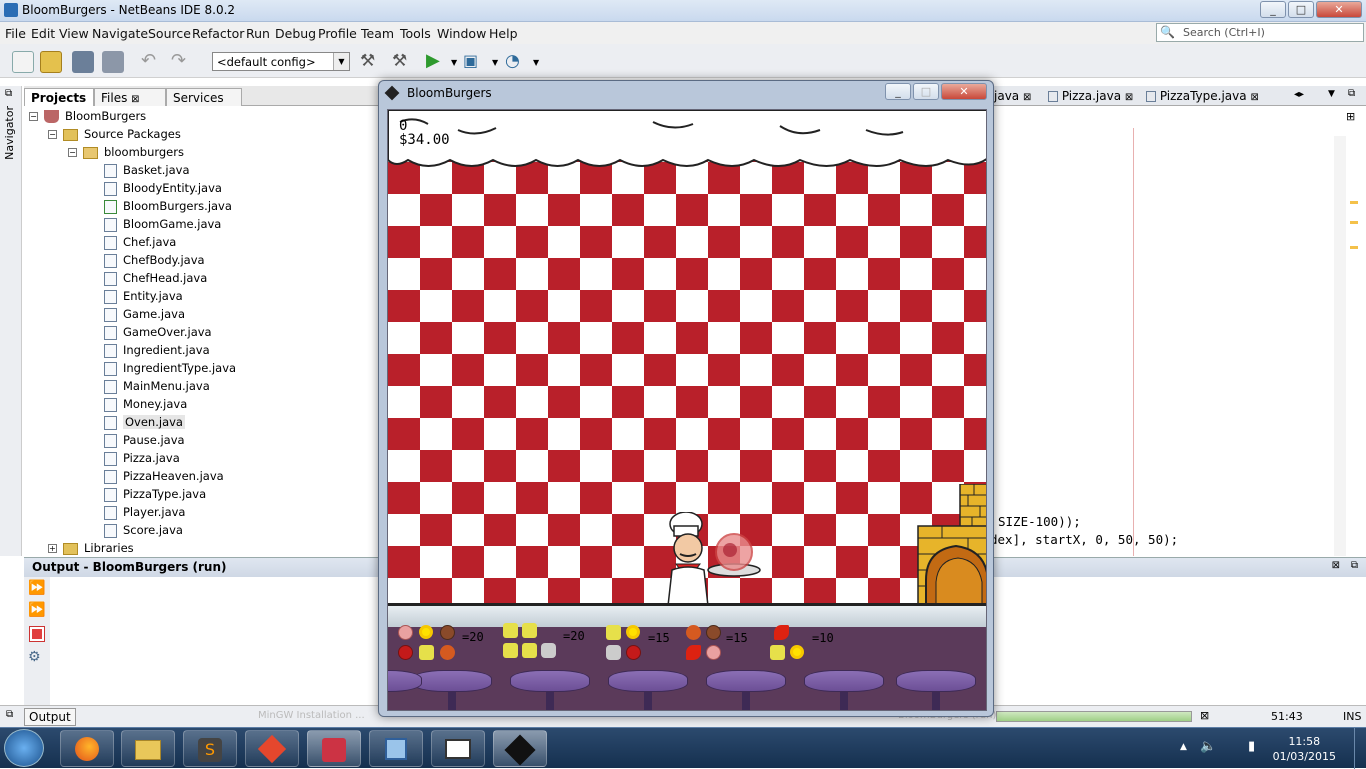 This screenshot has height=769, width=1366. Describe the element at coordinates (1331, 94) in the screenshot. I see `chevron-down-icon: ▼` at that location.